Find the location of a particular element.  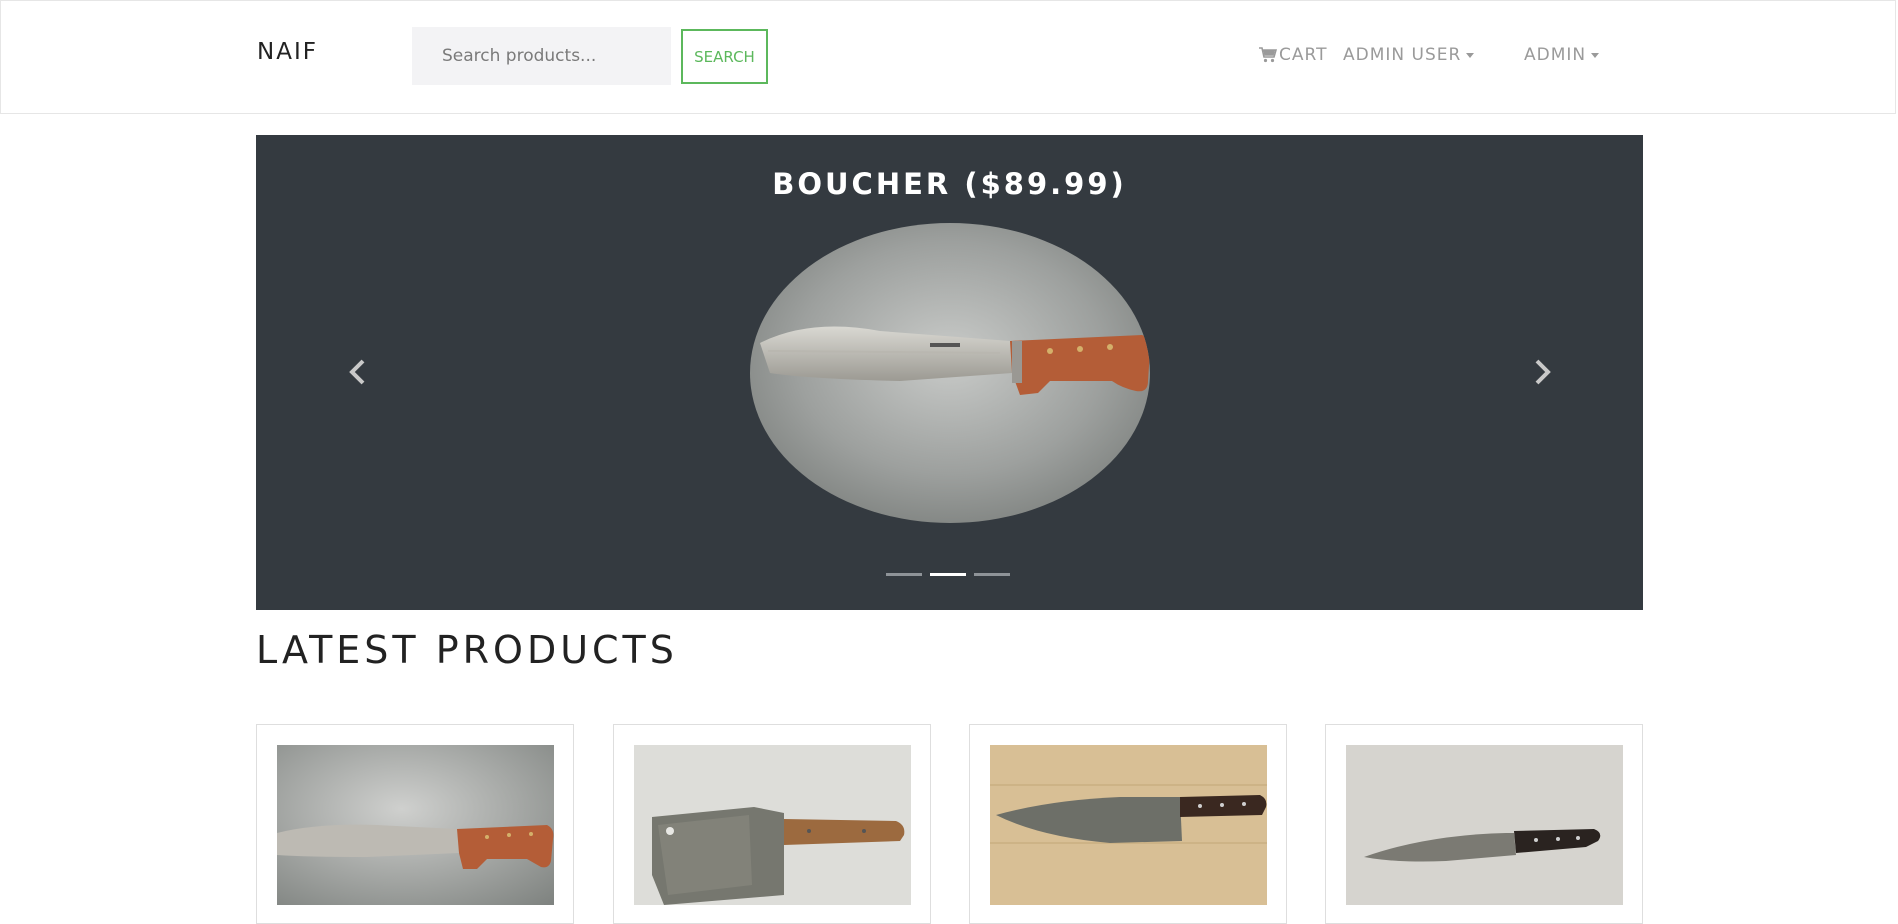

carousel-indicators is located at coordinates (948, 574).